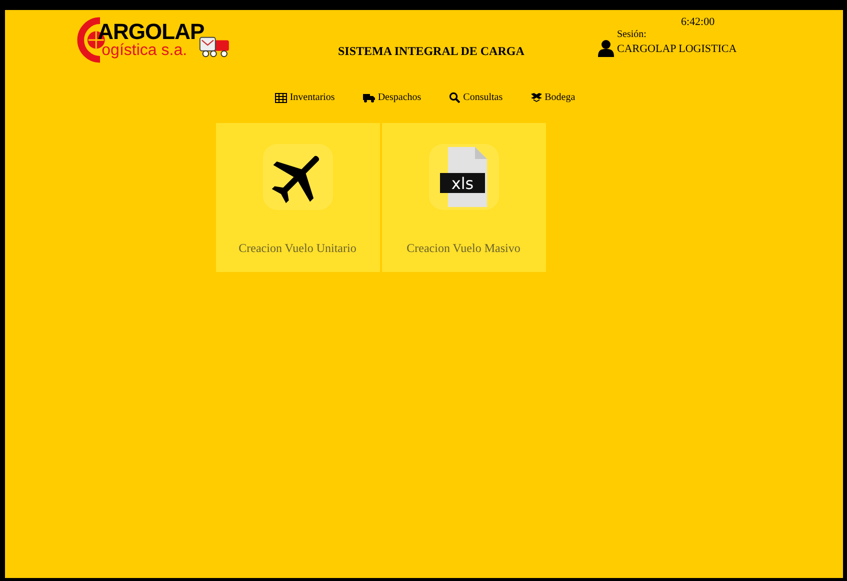  I want to click on truck-icon, so click(368, 97).